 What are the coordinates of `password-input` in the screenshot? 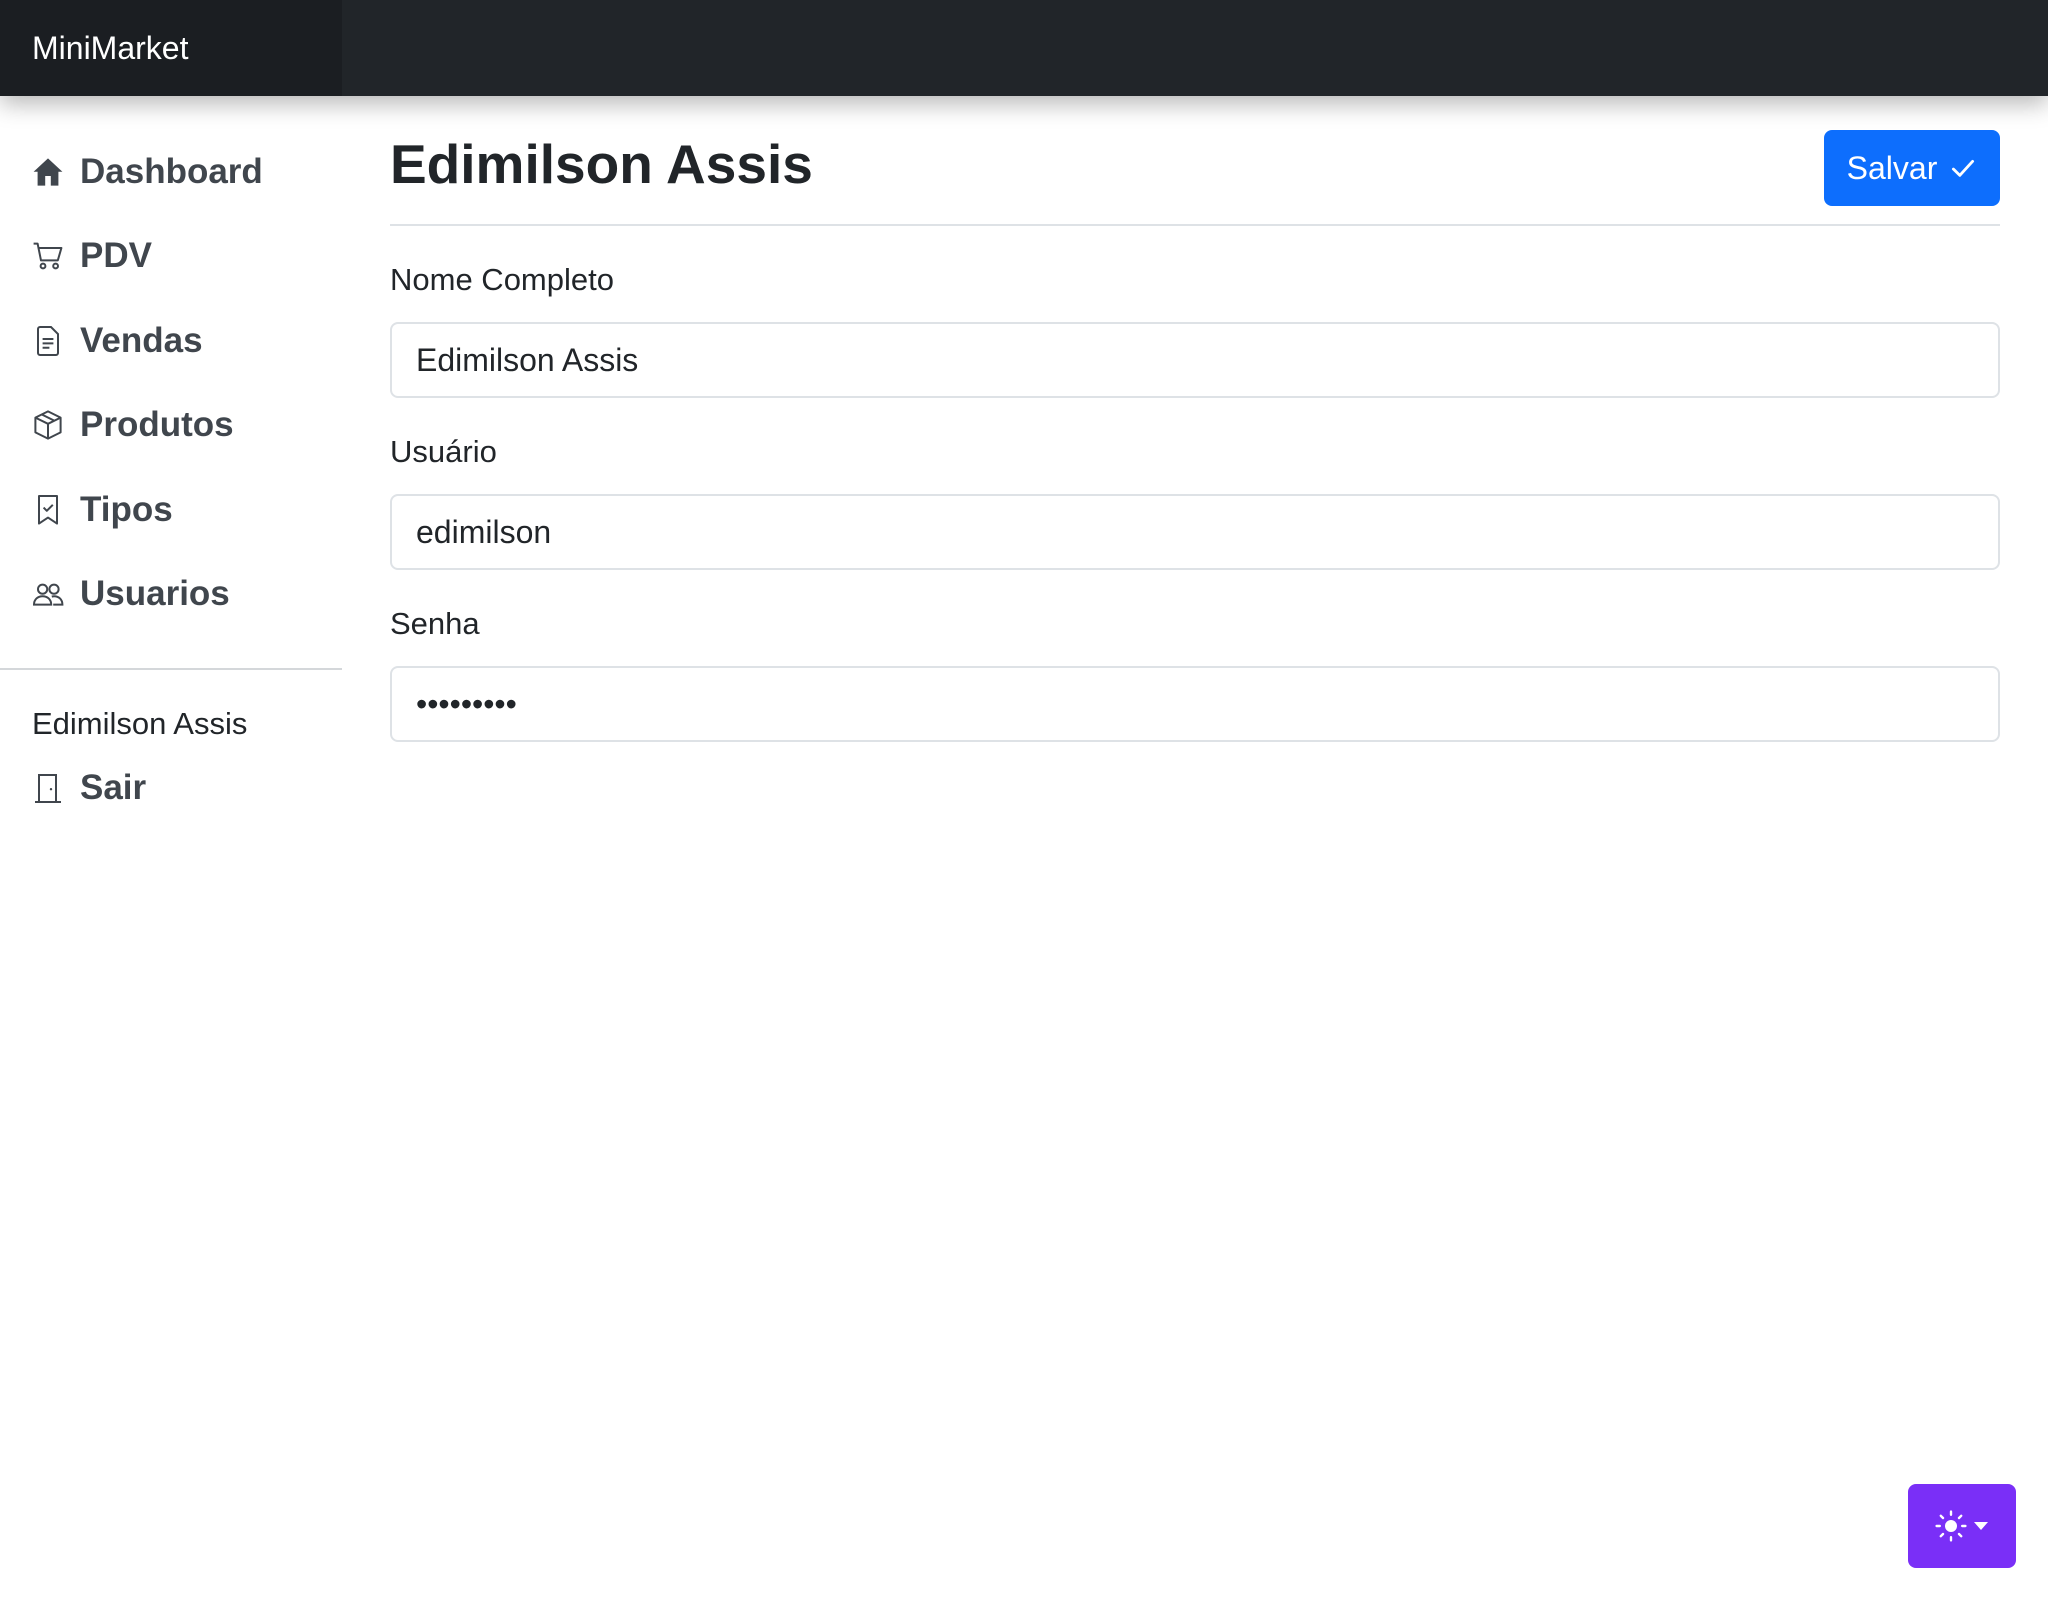 It's located at (1195, 704).